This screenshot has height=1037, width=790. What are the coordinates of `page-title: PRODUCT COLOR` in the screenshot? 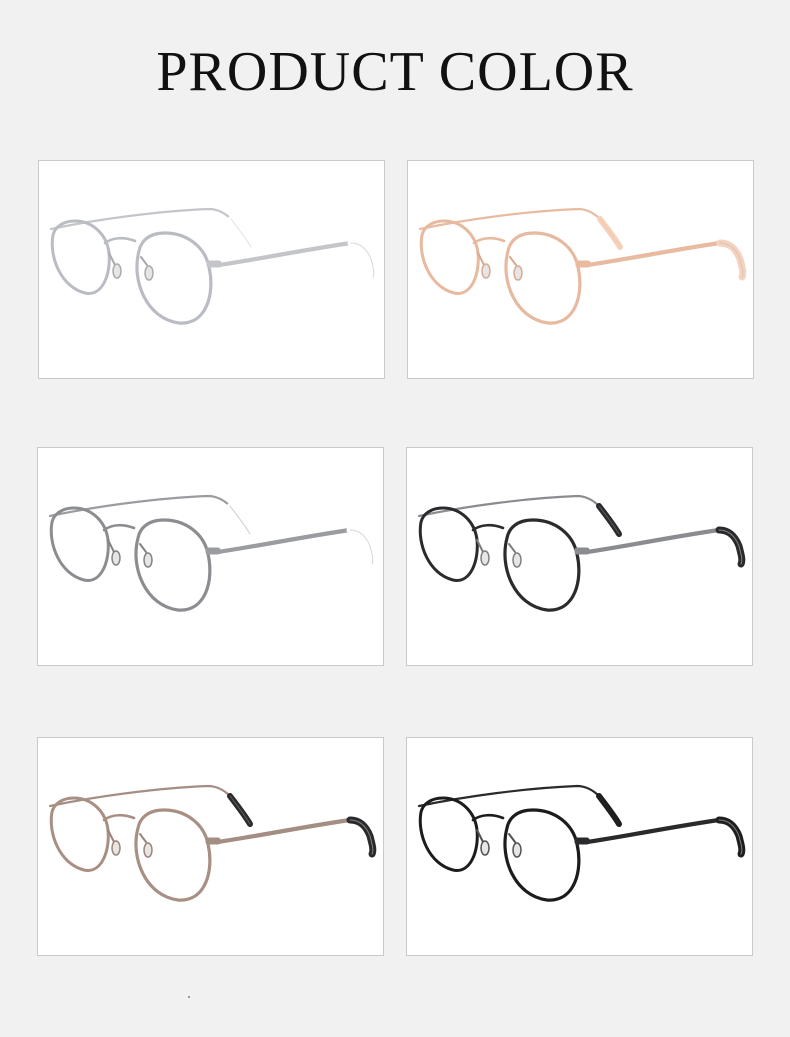 It's located at (395, 72).